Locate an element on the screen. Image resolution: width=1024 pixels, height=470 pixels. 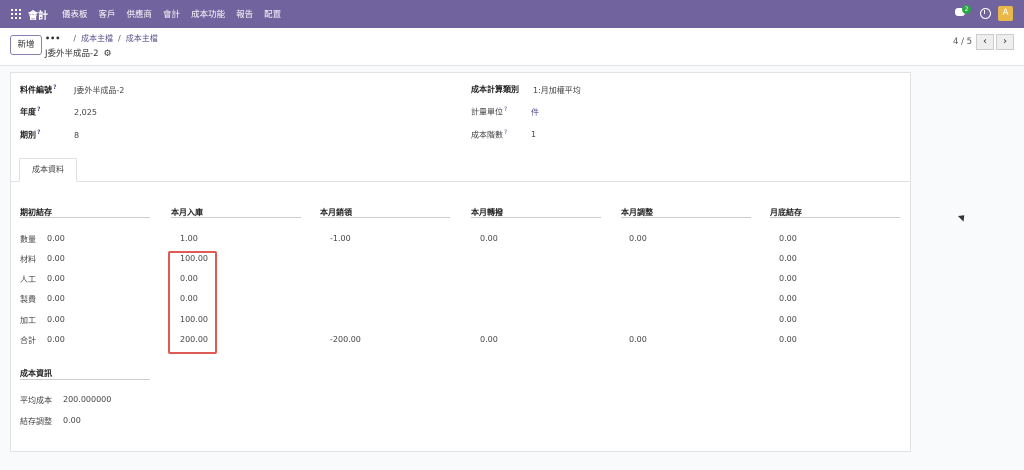
main-menu: 儀表板 客戶 供應商 會計 成本功能 報告 配置 is located at coordinates (177, 14).